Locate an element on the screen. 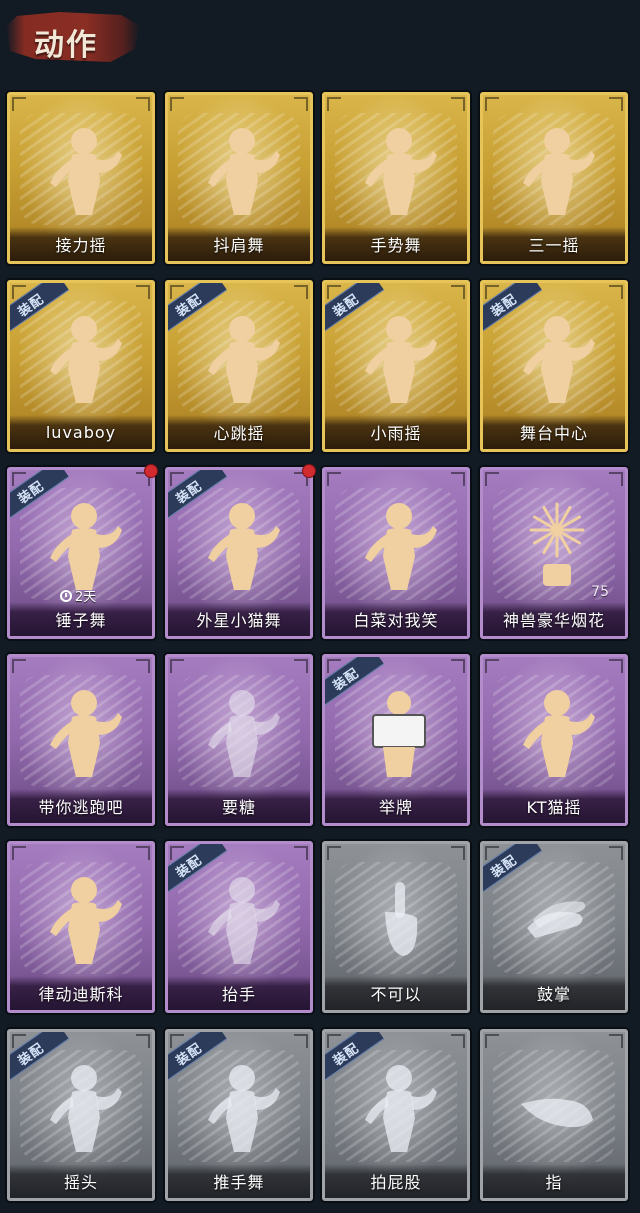 This screenshot has width=640, height=1213. card-label-bar: 举牌 is located at coordinates (396, 806).